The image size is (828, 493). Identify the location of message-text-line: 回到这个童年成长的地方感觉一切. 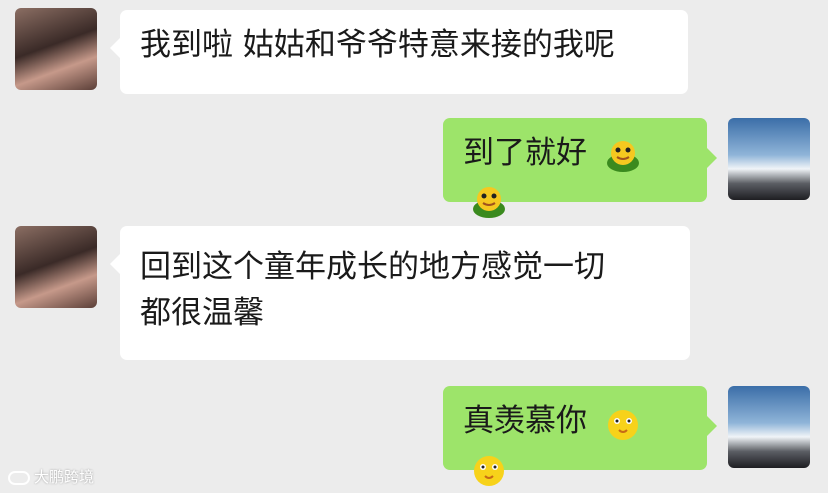
(372, 267).